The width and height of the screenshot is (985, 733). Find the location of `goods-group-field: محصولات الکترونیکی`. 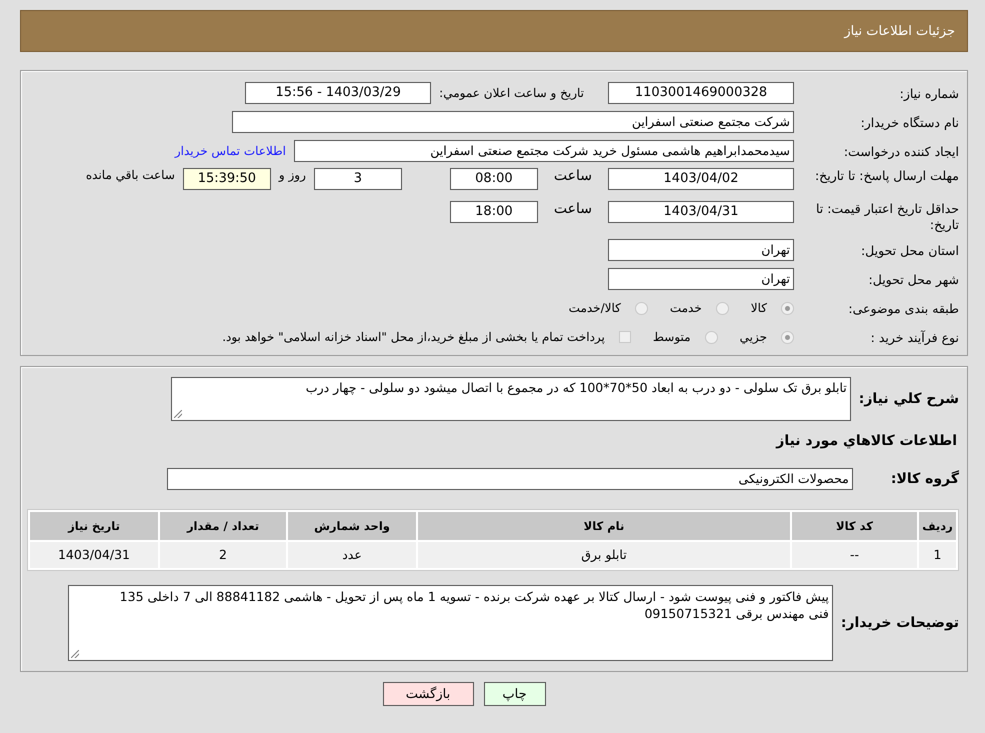

goods-group-field: محصولات الکترونیکی is located at coordinates (509, 479).